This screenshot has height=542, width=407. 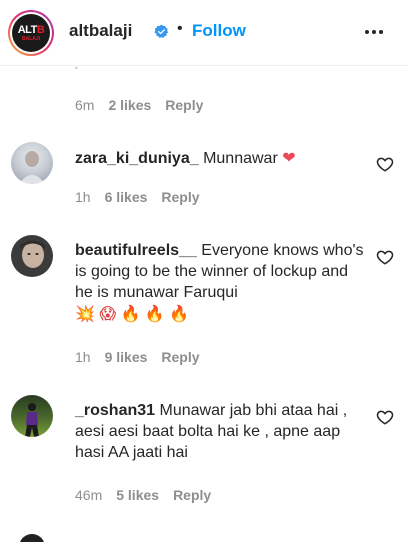 I want to click on commenter-username: _roshan31, so click(x=115, y=410).